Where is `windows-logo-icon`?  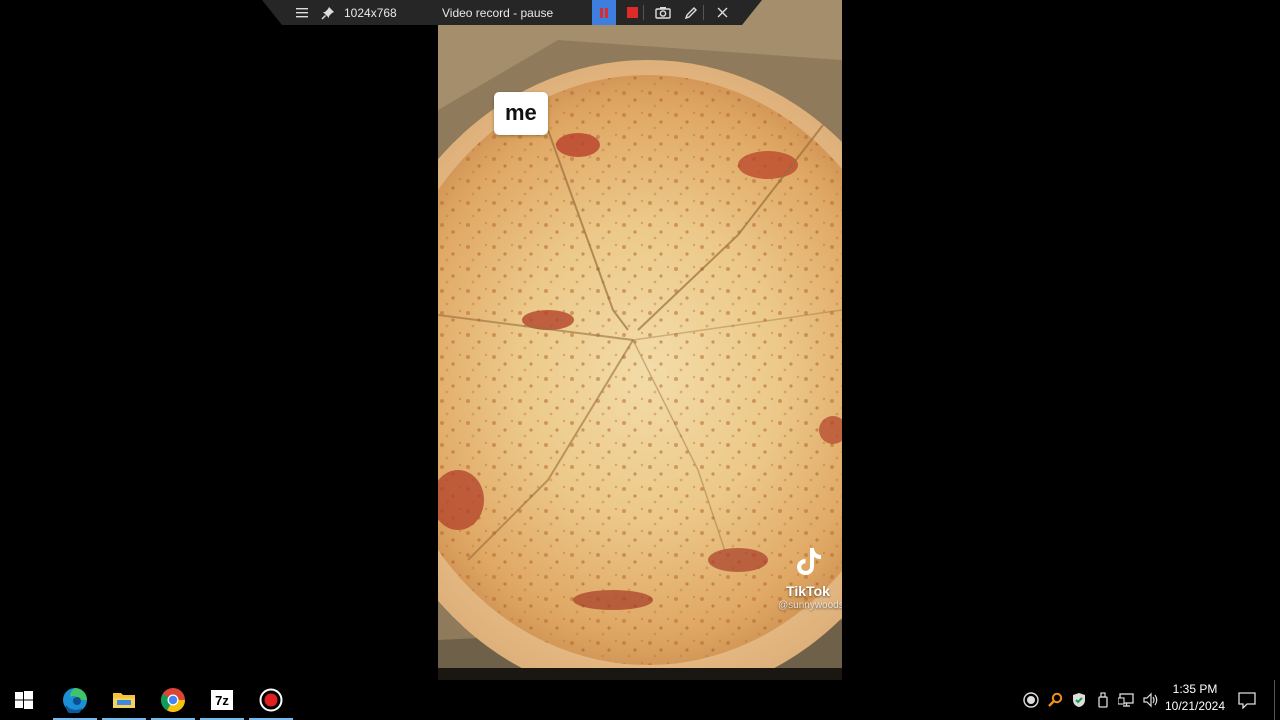
windows-logo-icon is located at coordinates (24, 700).